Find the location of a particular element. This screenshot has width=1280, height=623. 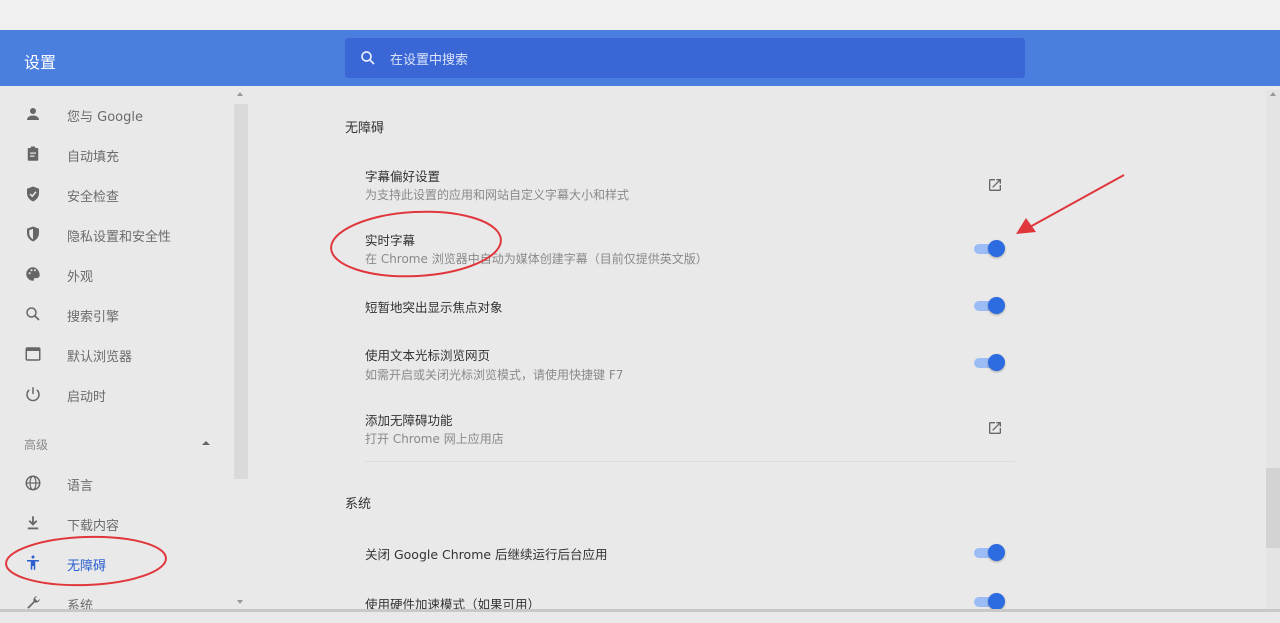

sidebar-item-safety-check: 安全检查 is located at coordinates (115, 194).